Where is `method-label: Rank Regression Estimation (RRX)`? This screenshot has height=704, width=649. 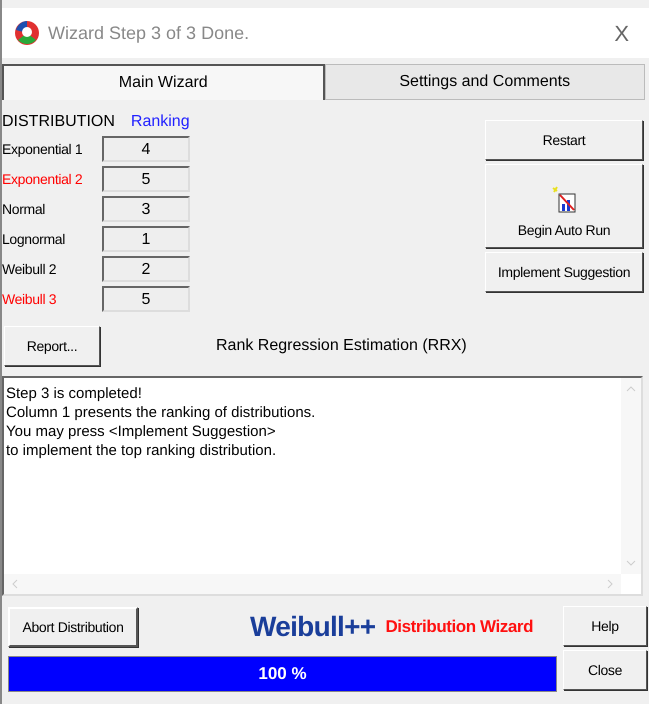
method-label: Rank Regression Estimation (RRX) is located at coordinates (341, 346).